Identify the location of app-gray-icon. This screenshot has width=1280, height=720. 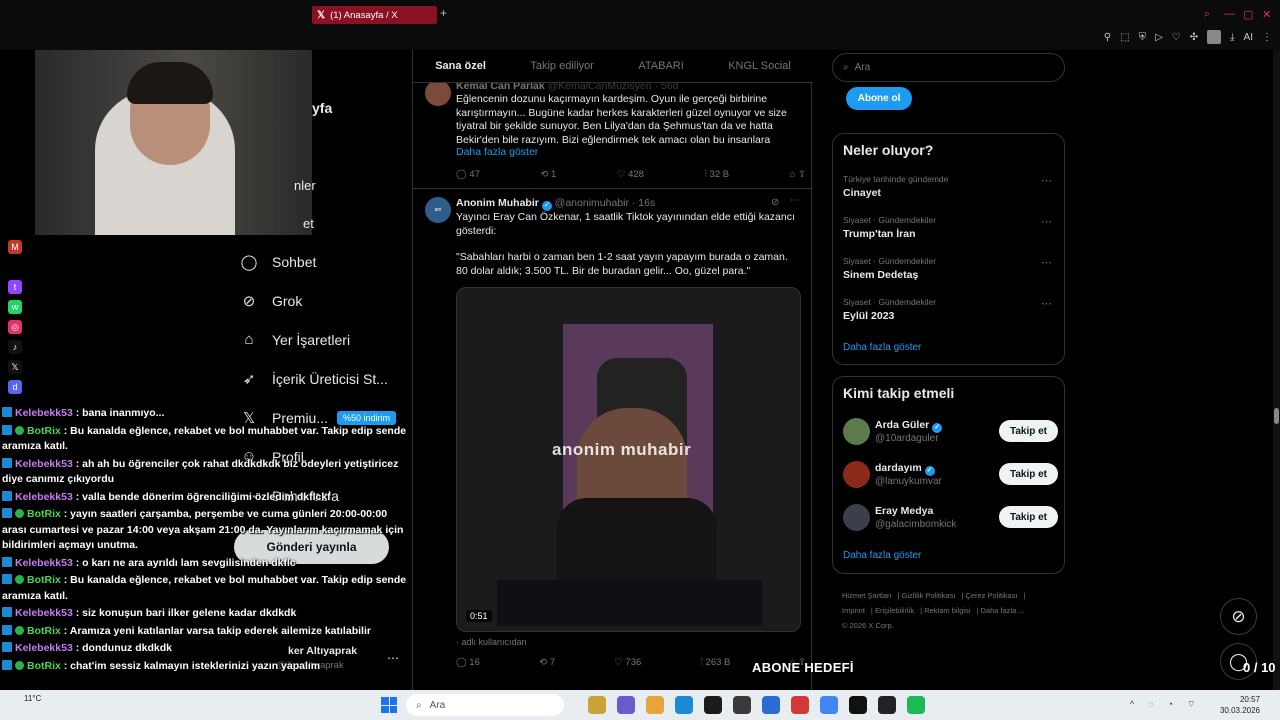
(742, 705).